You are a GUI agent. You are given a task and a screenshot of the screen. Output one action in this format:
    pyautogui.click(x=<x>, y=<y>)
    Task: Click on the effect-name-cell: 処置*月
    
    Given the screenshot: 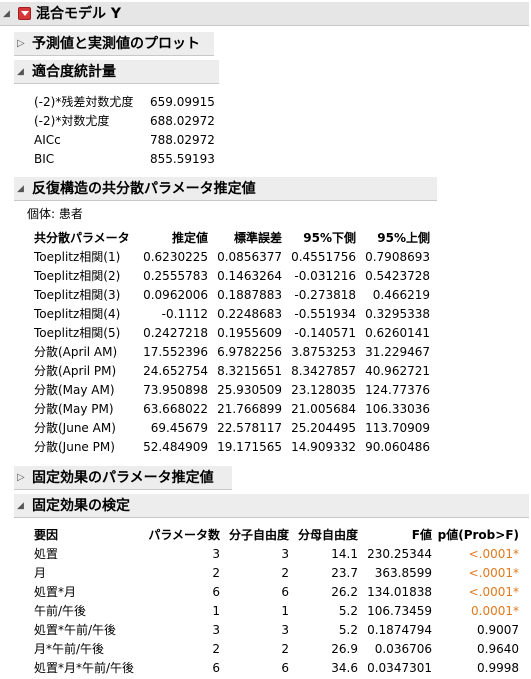 What is the action you would take?
    pyautogui.click(x=55, y=592)
    